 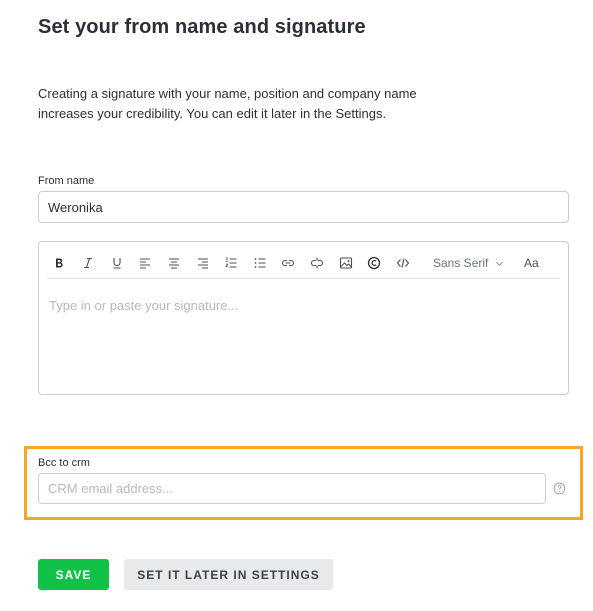 I want to click on crm-email-input, so click(x=292, y=488).